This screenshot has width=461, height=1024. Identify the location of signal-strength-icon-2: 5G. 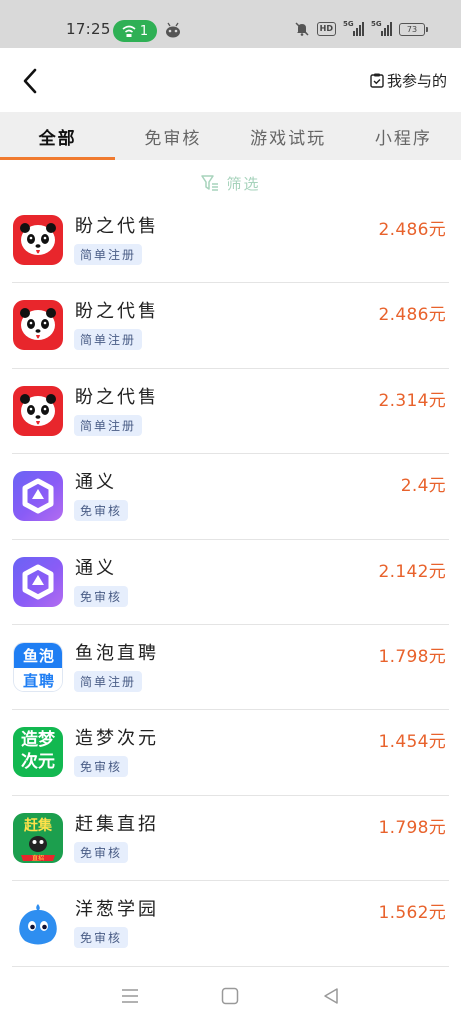
(381, 28).